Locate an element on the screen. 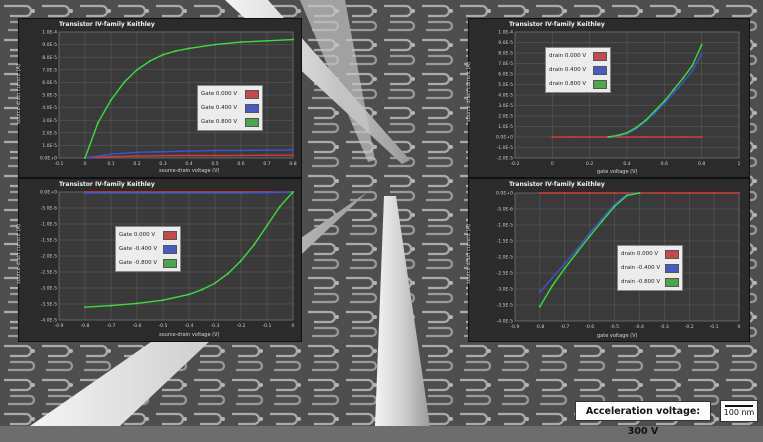  x-tick-label: 0 is located at coordinates (739, 327).